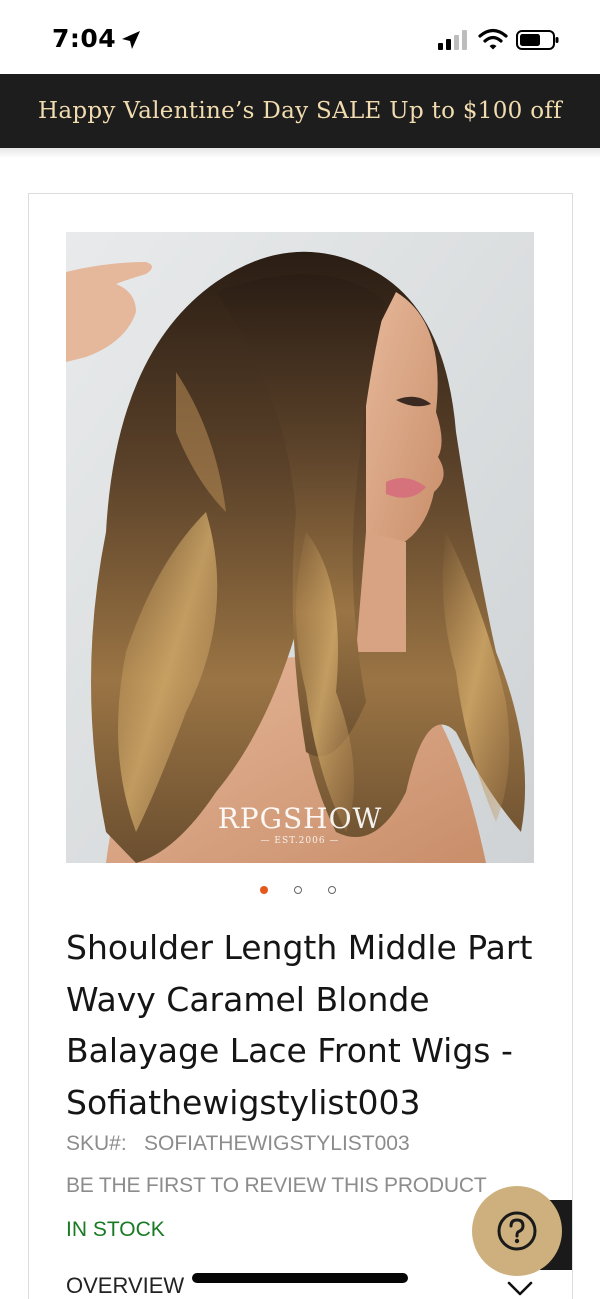  What do you see at coordinates (300, 841) in the screenshot?
I see `brand-est: — EST.2006 —` at bounding box center [300, 841].